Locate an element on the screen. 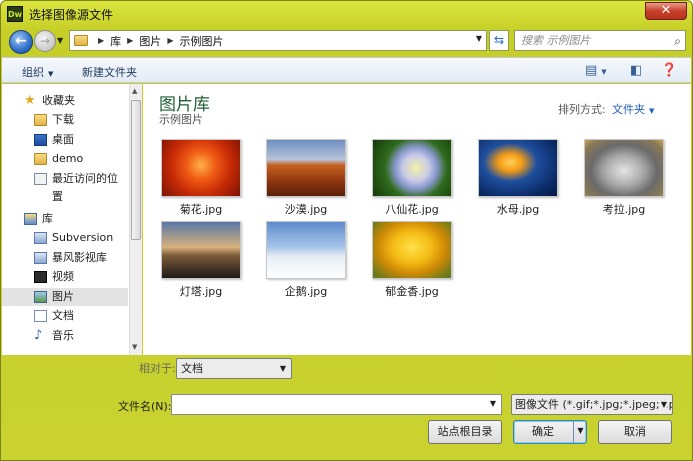 This screenshot has height=461, width=693. file-name: 灯塔.jpg is located at coordinates (201, 291).